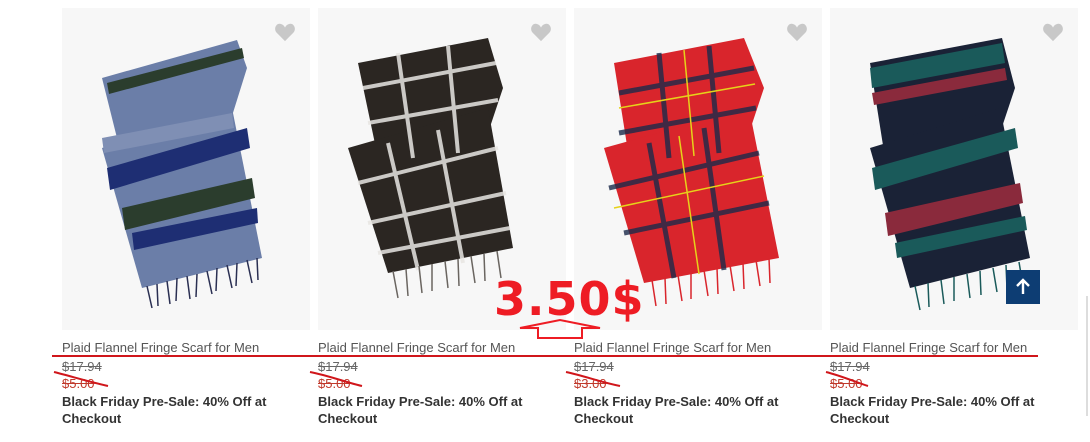 This screenshot has height=442, width=1090. I want to click on annotation-arrow-icon, so click(560, 328).